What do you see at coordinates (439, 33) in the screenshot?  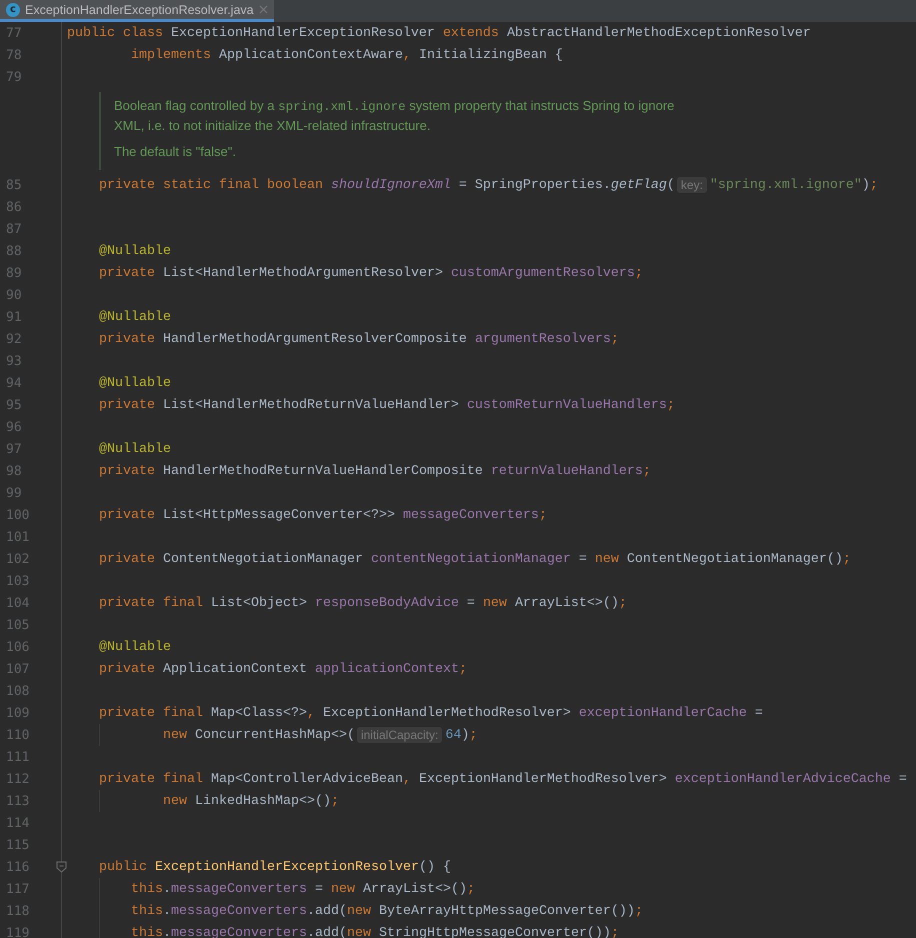 I see `code-line: public class ExceptionHandlerExceptionResolver extends AbstractHandlerMethodExceptionResolver` at bounding box center [439, 33].